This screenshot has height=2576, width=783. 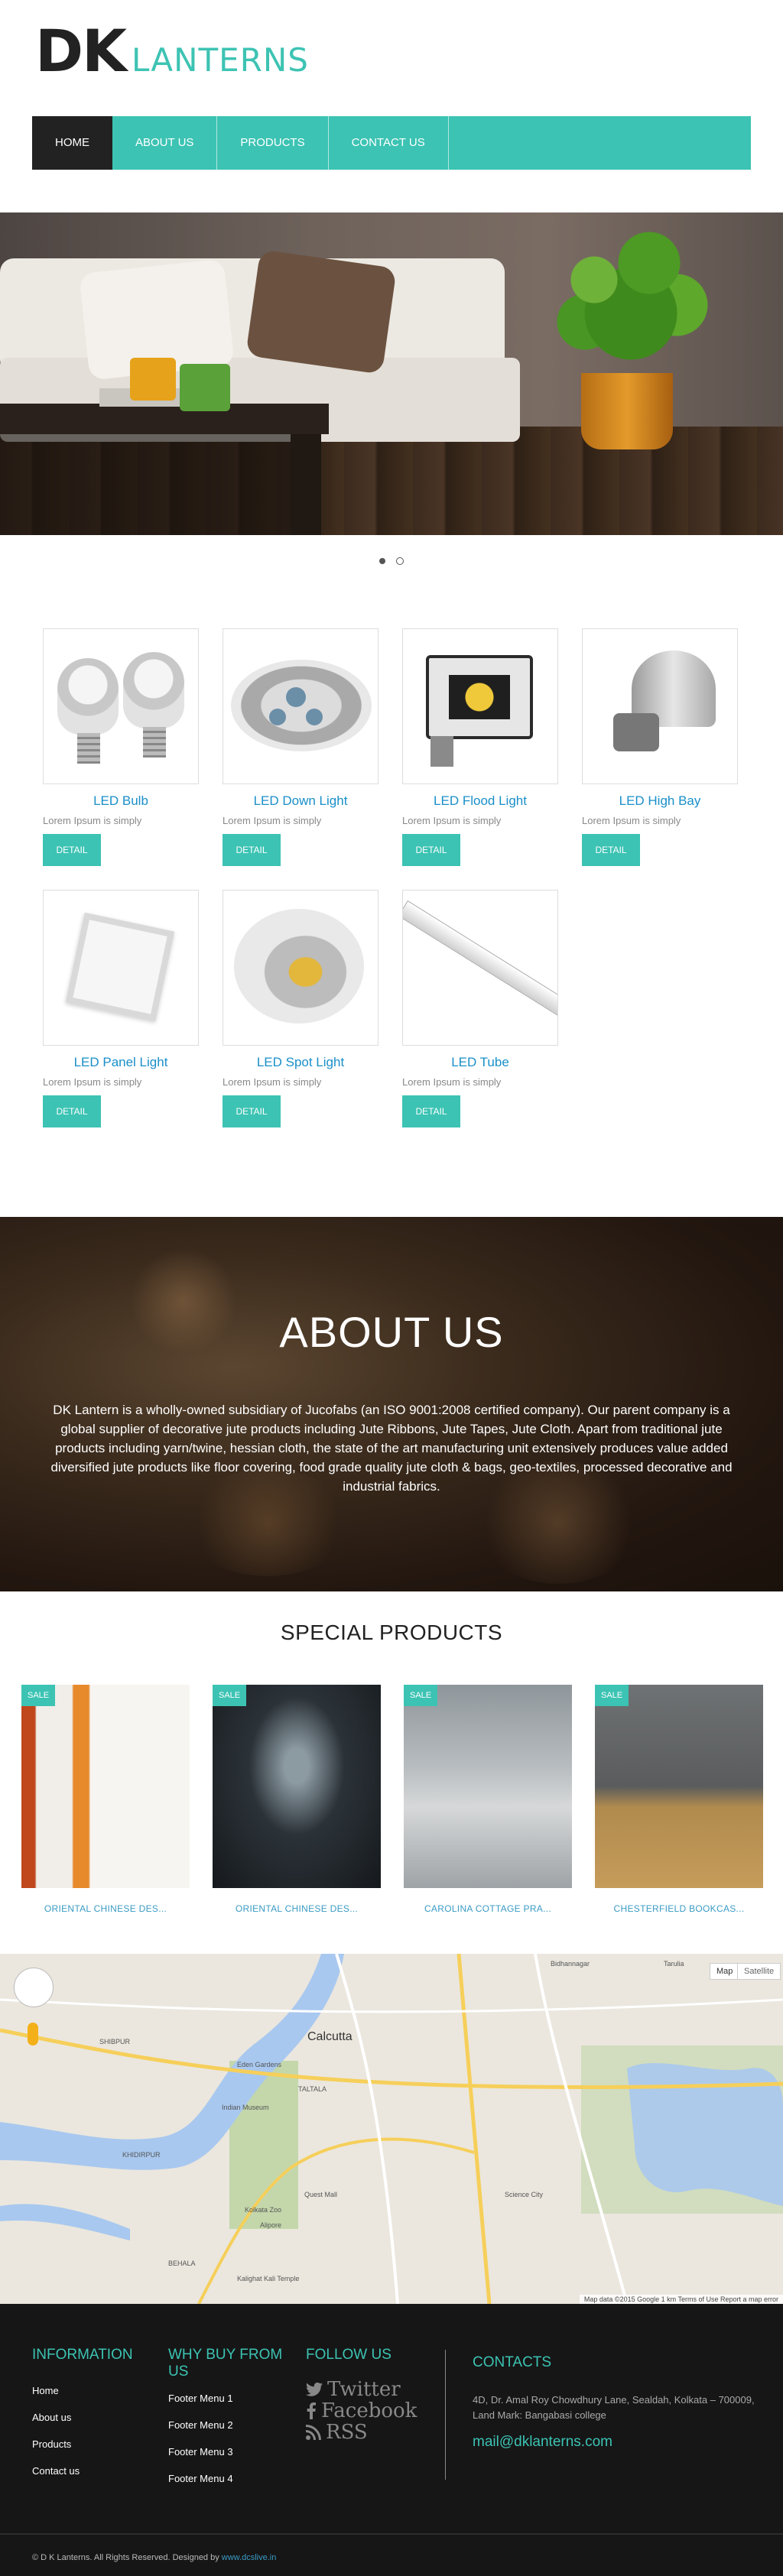 I want to click on footer-link-contact: Contact us, so click(x=82, y=2471).